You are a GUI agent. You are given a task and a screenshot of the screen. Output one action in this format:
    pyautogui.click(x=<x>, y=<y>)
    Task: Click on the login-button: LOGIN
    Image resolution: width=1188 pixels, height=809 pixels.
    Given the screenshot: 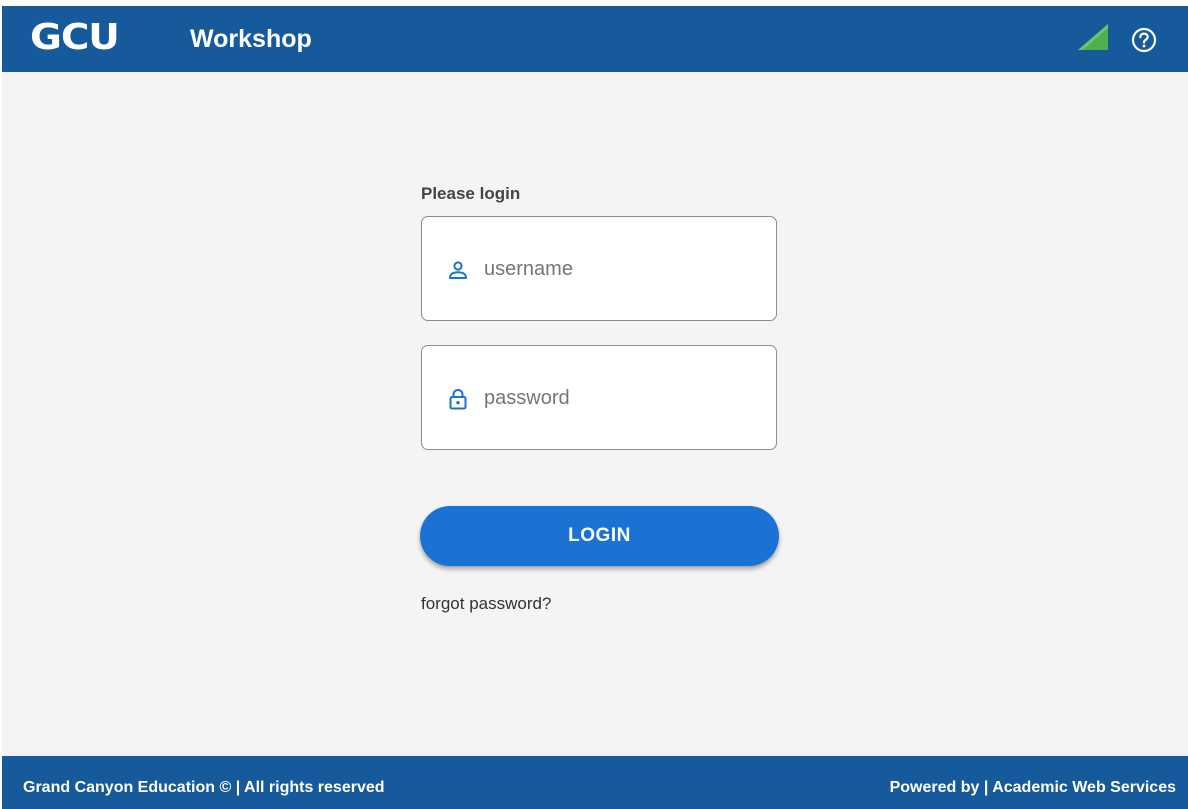 What is the action you would take?
    pyautogui.click(x=599, y=536)
    